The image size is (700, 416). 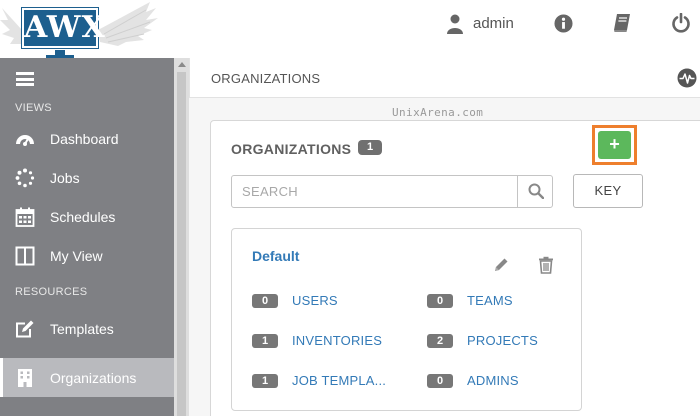 What do you see at coordinates (687, 78) in the screenshot?
I see `activity-stream-icon` at bounding box center [687, 78].